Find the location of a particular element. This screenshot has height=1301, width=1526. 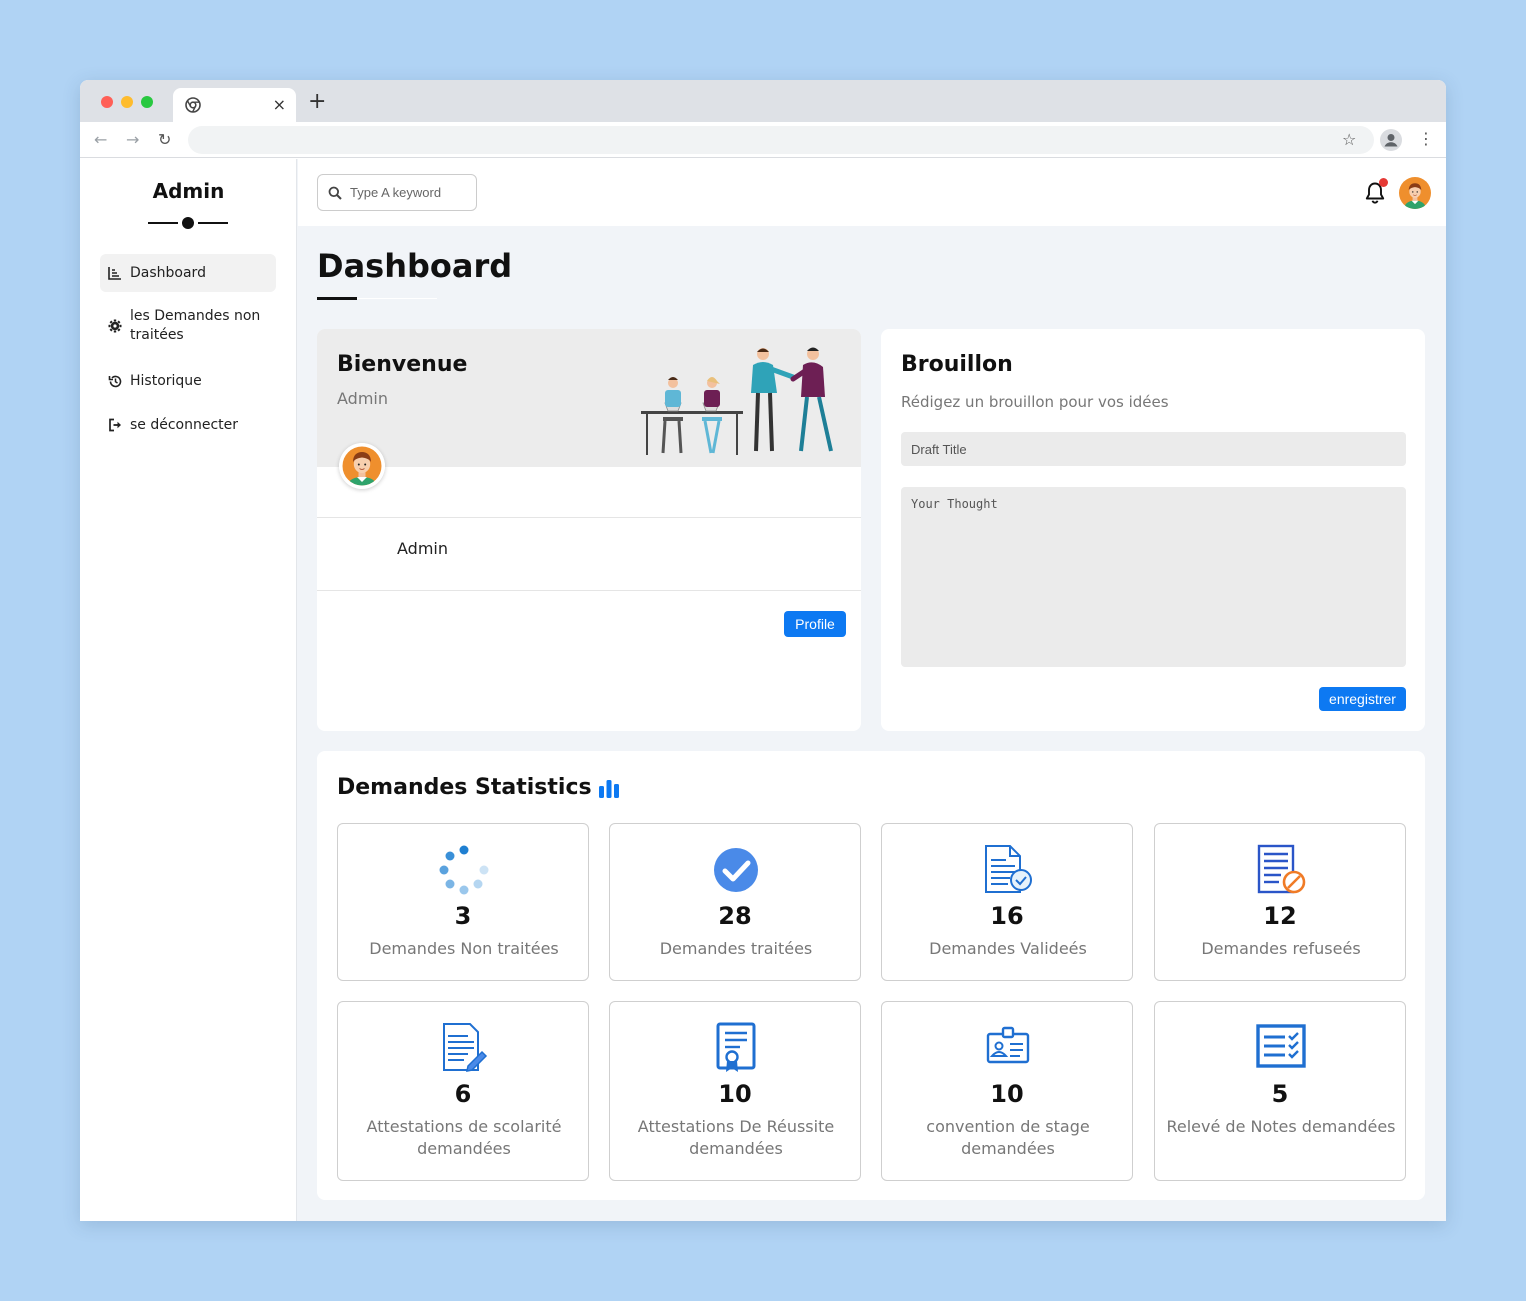

url-field is located at coordinates (781, 140).